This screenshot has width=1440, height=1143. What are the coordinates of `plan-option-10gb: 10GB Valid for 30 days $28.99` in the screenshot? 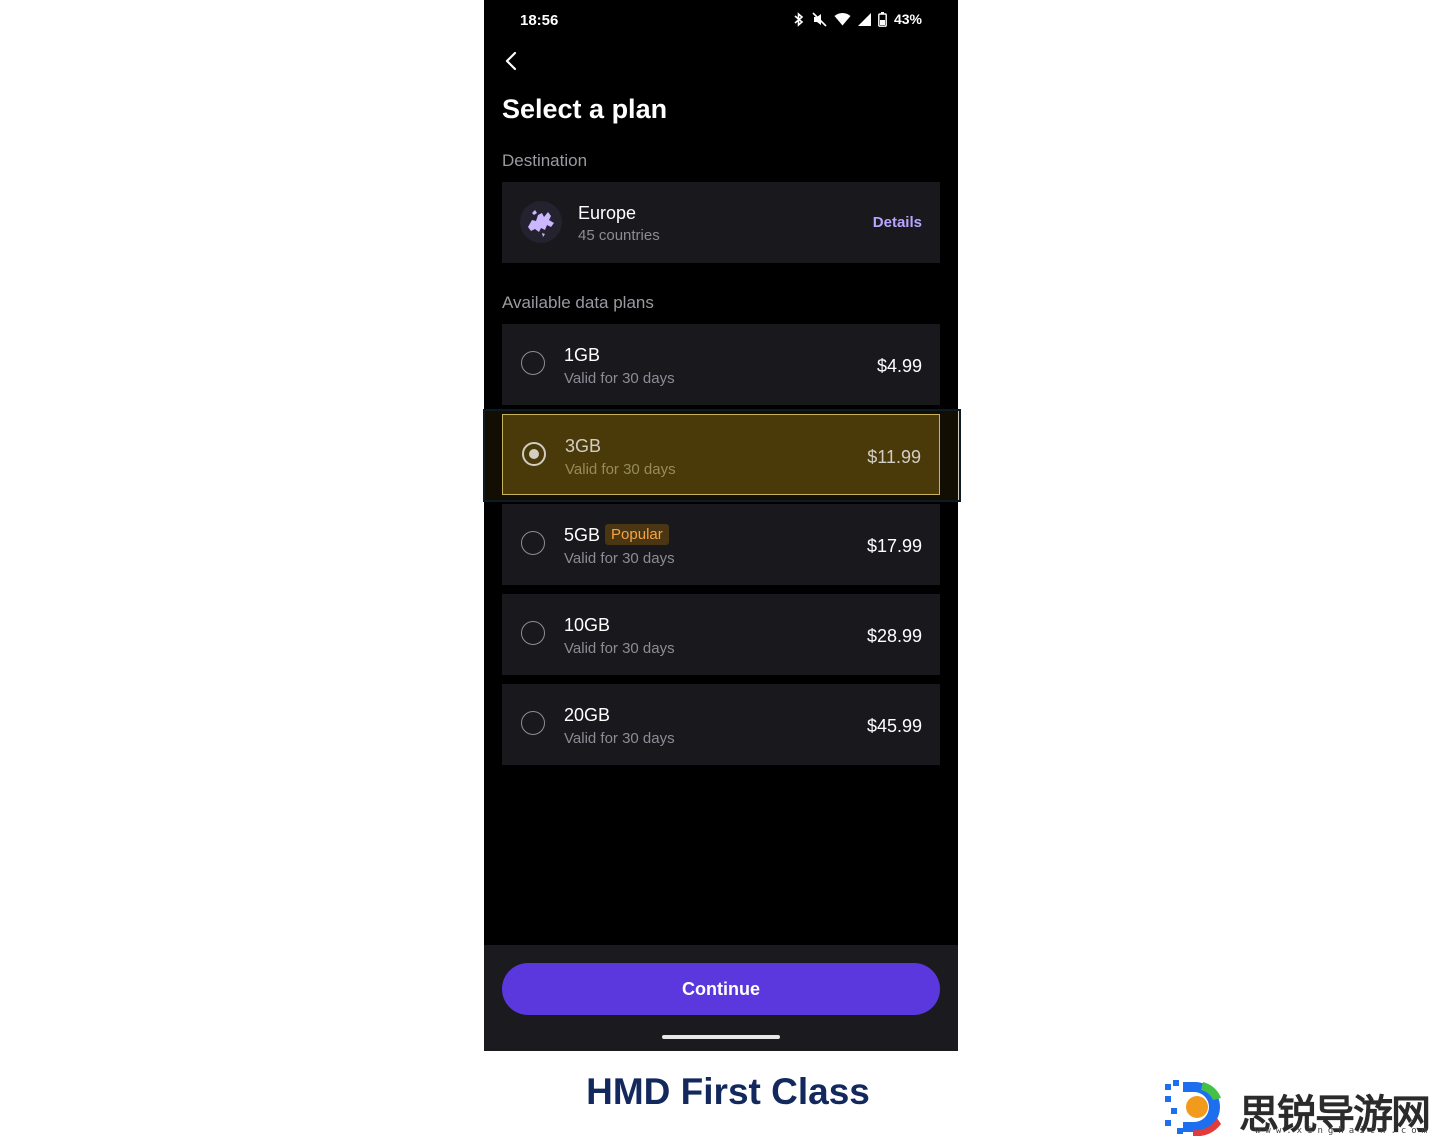 It's located at (721, 634).